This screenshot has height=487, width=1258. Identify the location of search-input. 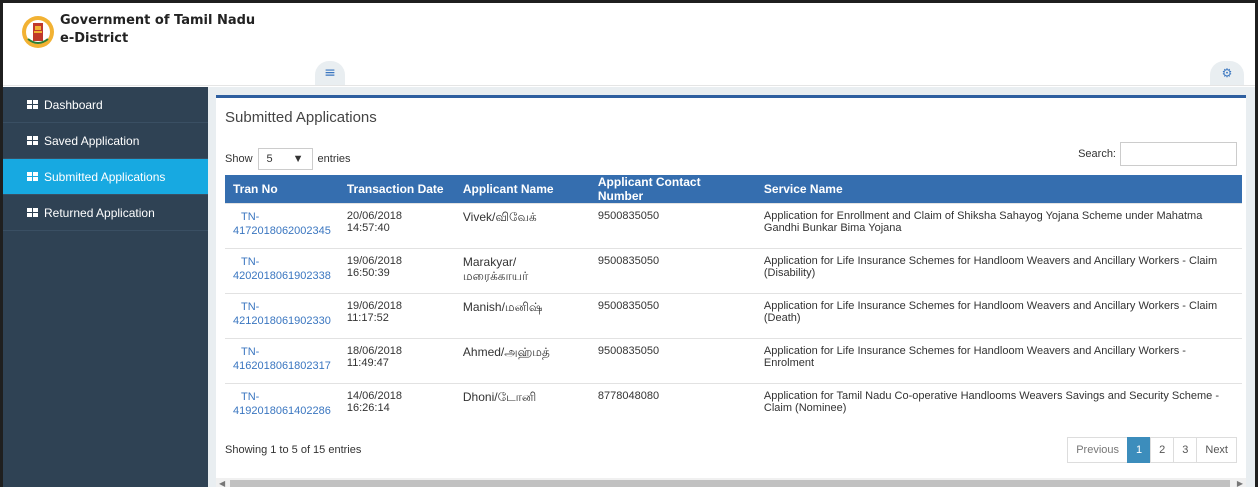
(1178, 154).